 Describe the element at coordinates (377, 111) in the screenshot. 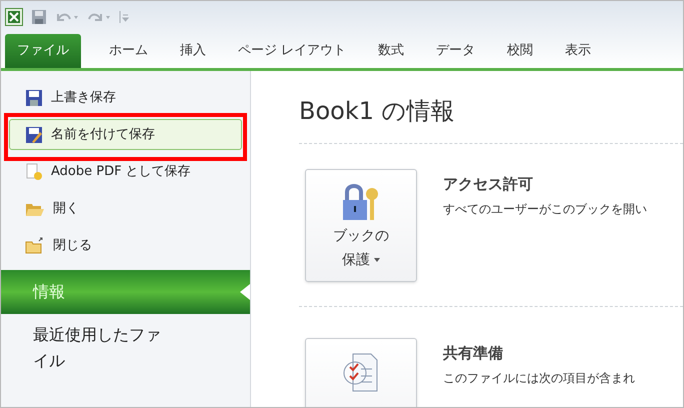

I see `page-title: Book1 の情報` at that location.